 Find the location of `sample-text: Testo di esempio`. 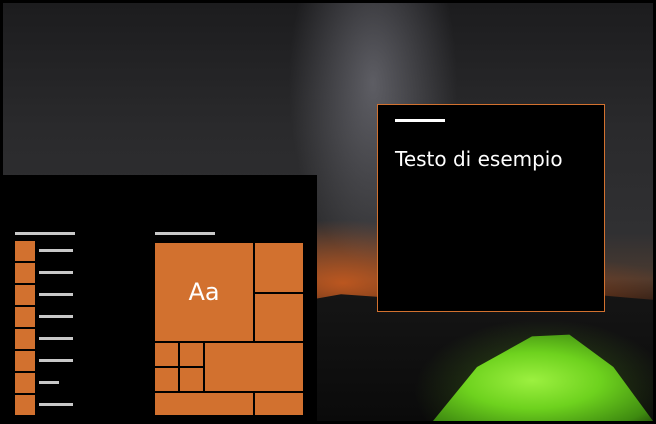

sample-text: Testo di esempio is located at coordinates (479, 159).